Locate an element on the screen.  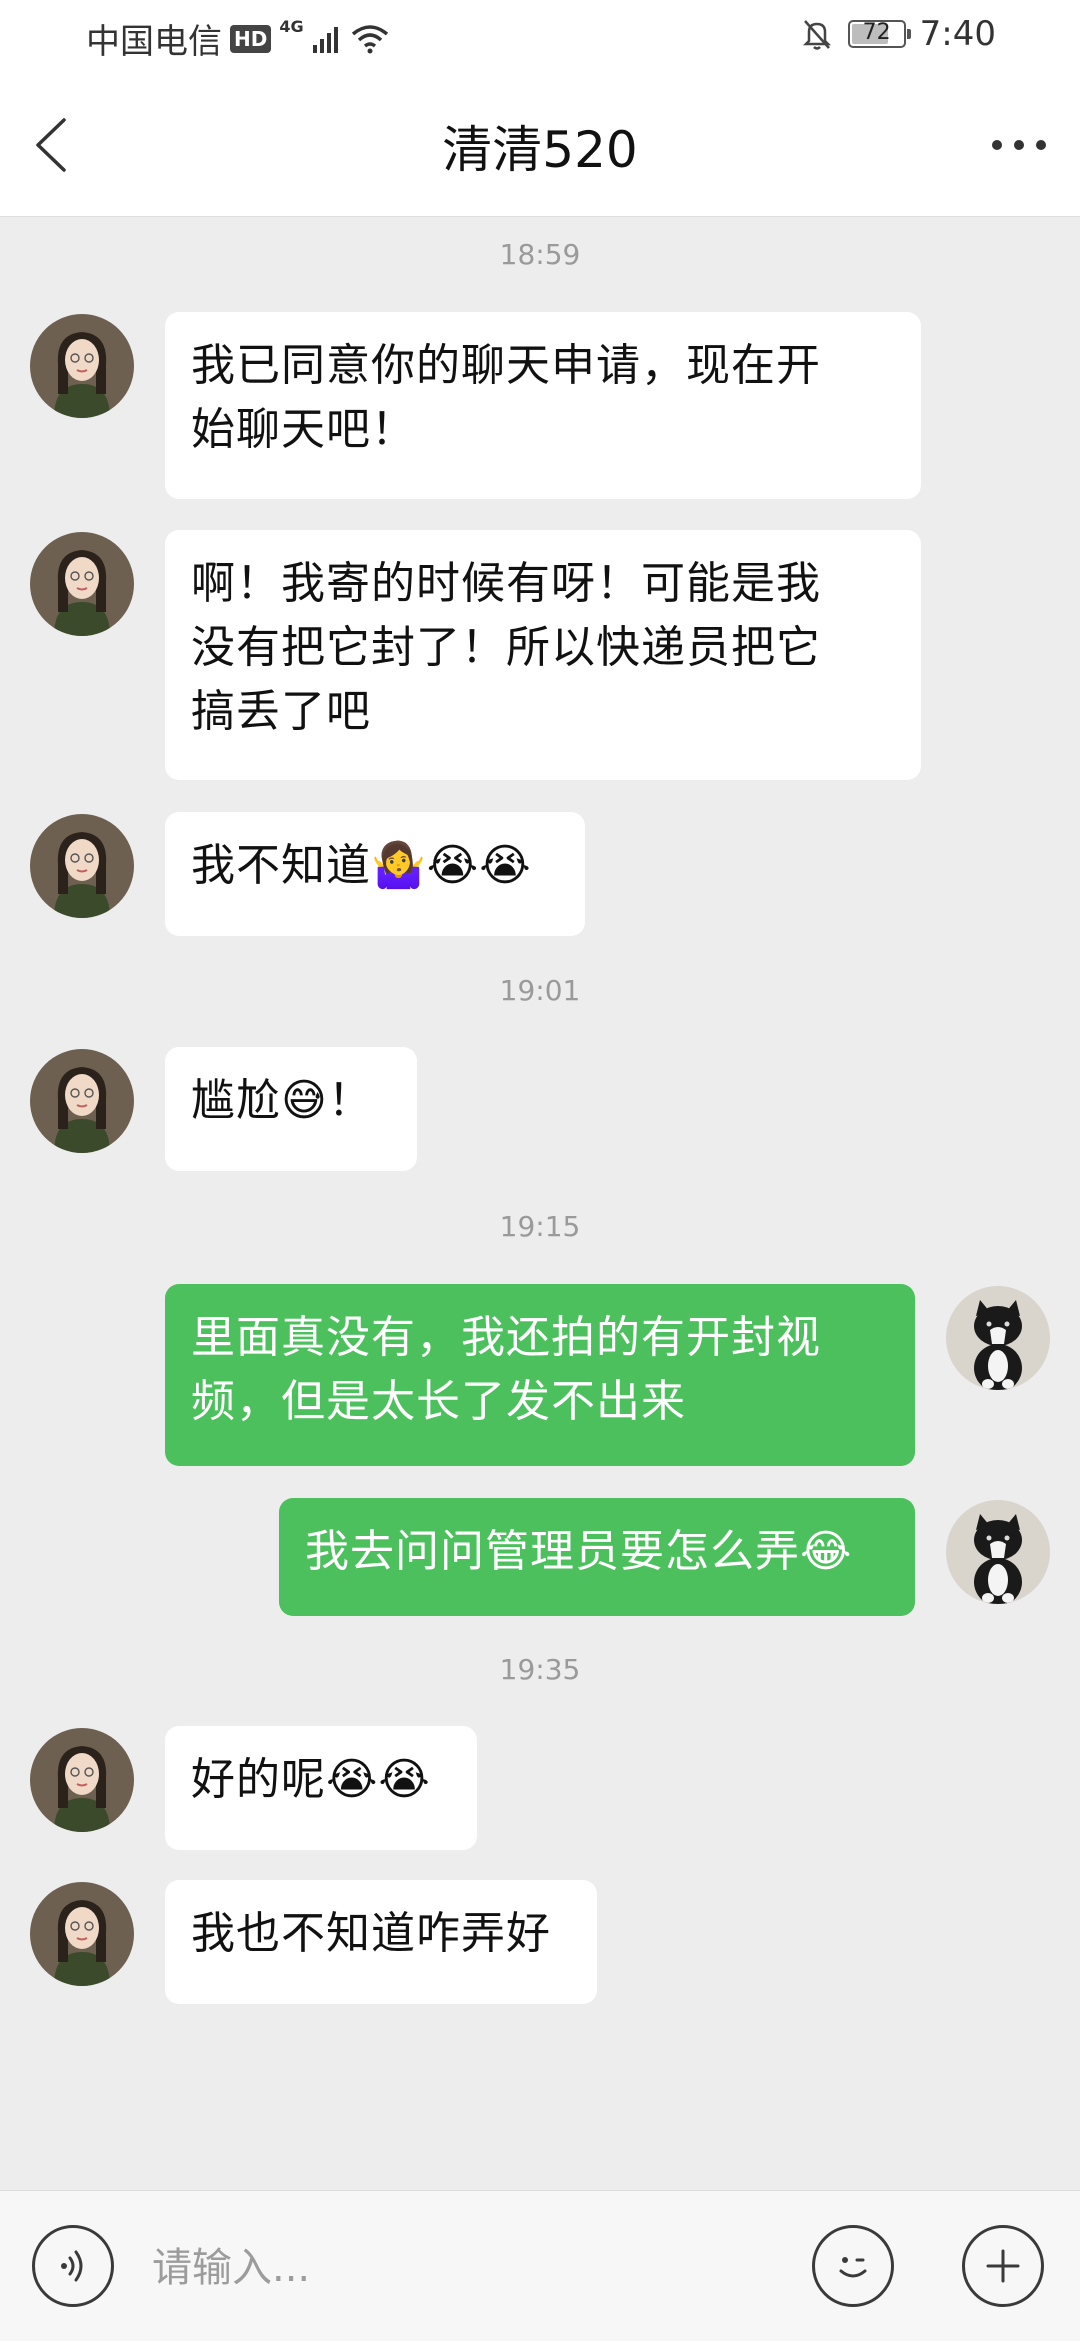
message-row-incoming: 我不知道🤷‍♀️😭😭 is located at coordinates (540, 874).